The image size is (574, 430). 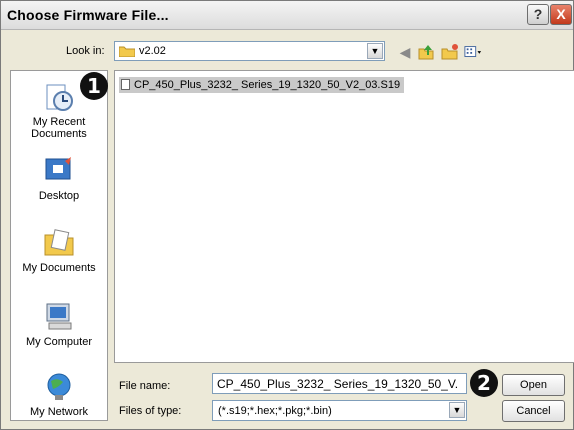 What do you see at coordinates (59, 128) in the screenshot?
I see `place-label: My Recent Documents` at bounding box center [59, 128].